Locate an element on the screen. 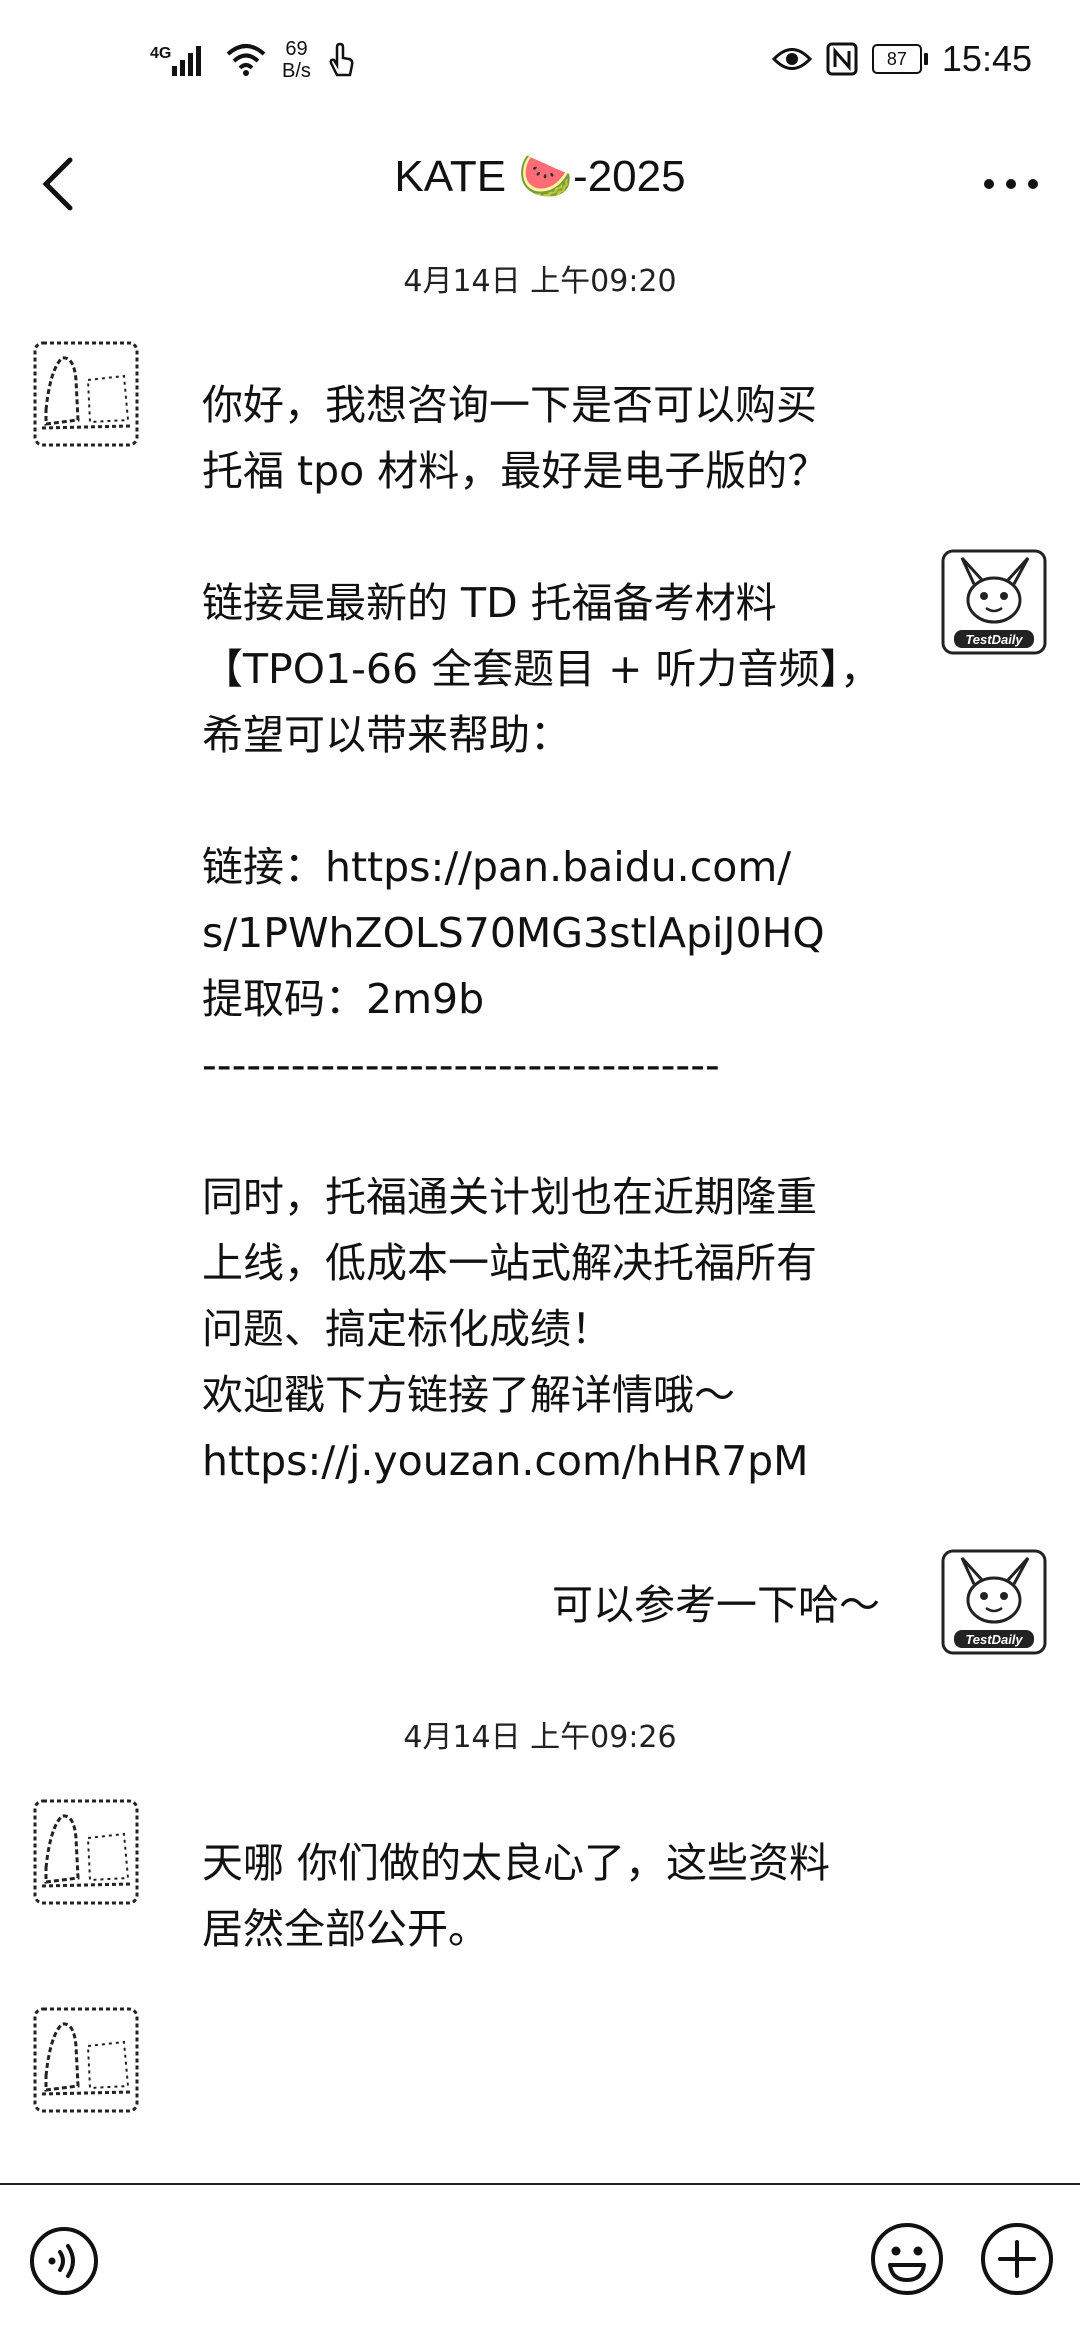 The image size is (1080, 2340). voice-input-button is located at coordinates (64, 2261).